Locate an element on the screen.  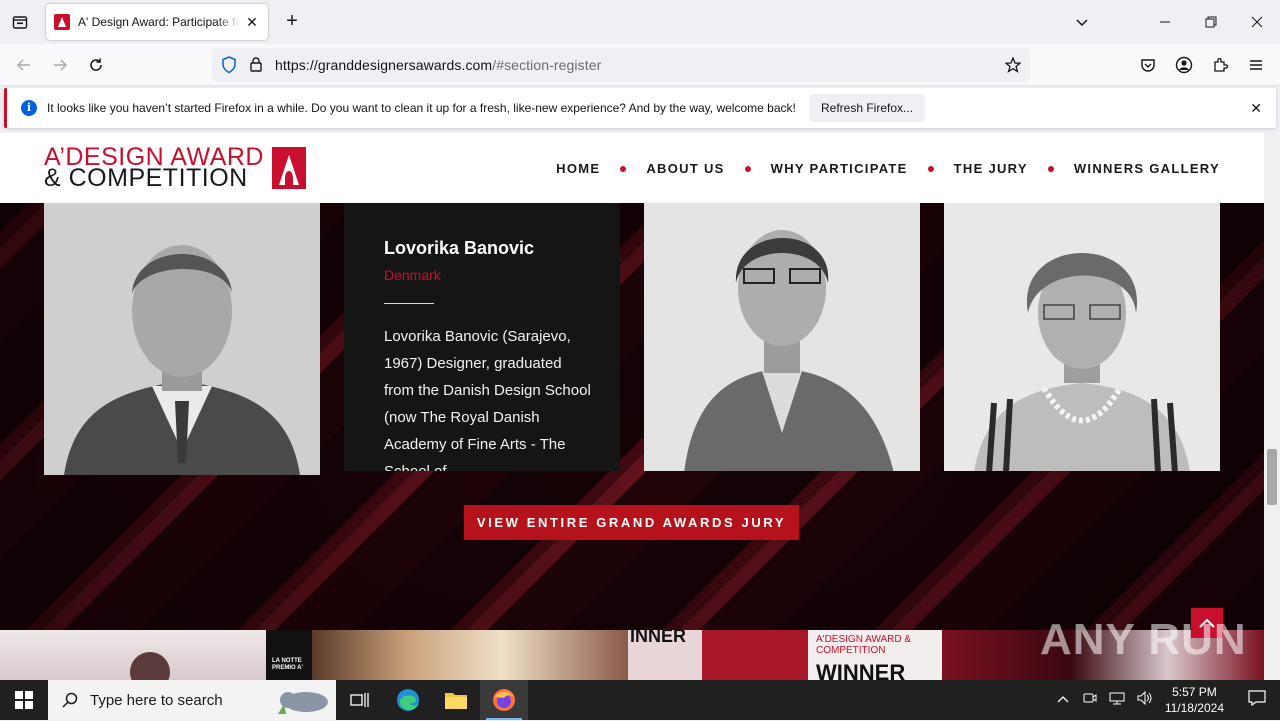
meet-now-icon is located at coordinates (1090, 700).